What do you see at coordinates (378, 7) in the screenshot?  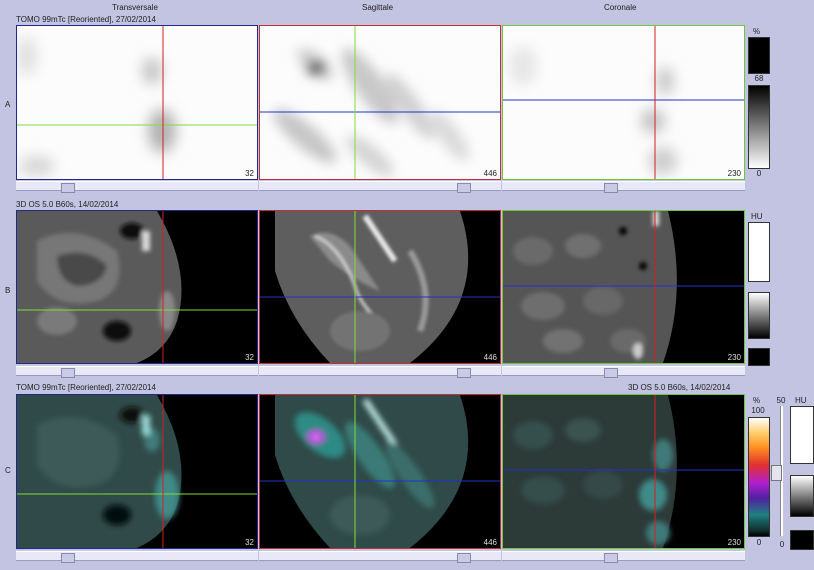 I see `column-header-sagittale: Sagittale` at bounding box center [378, 7].